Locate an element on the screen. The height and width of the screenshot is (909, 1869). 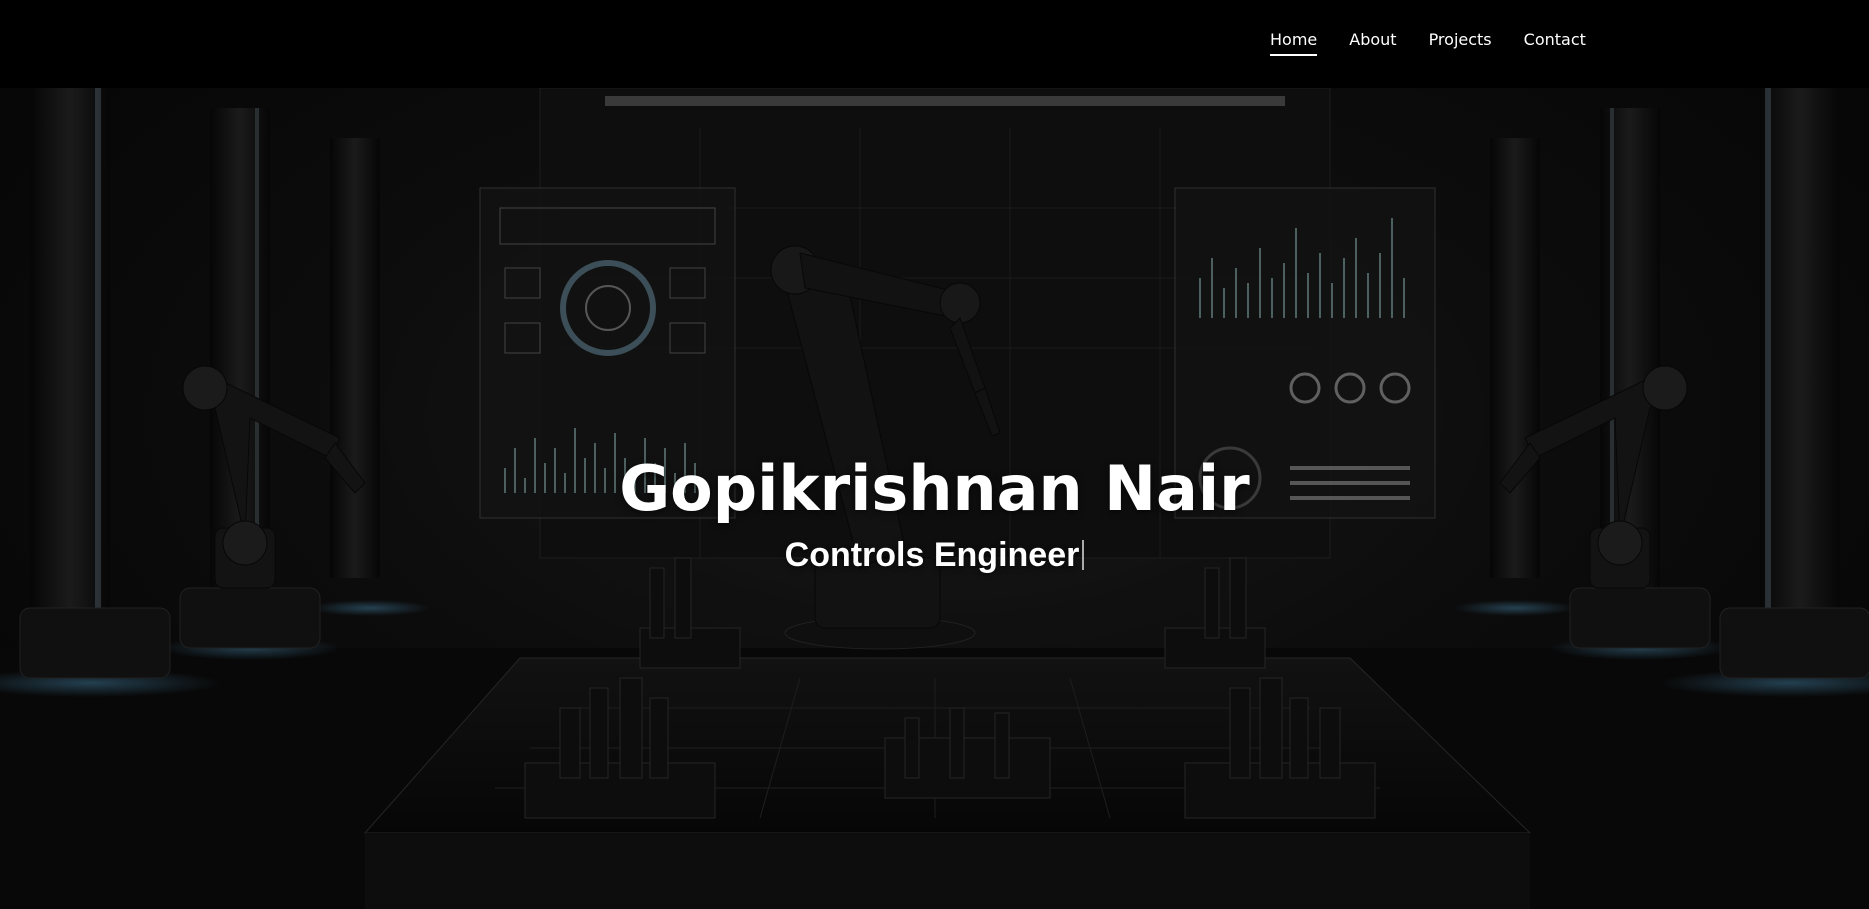
nav-contact-link: Contact is located at coordinates (1555, 43).